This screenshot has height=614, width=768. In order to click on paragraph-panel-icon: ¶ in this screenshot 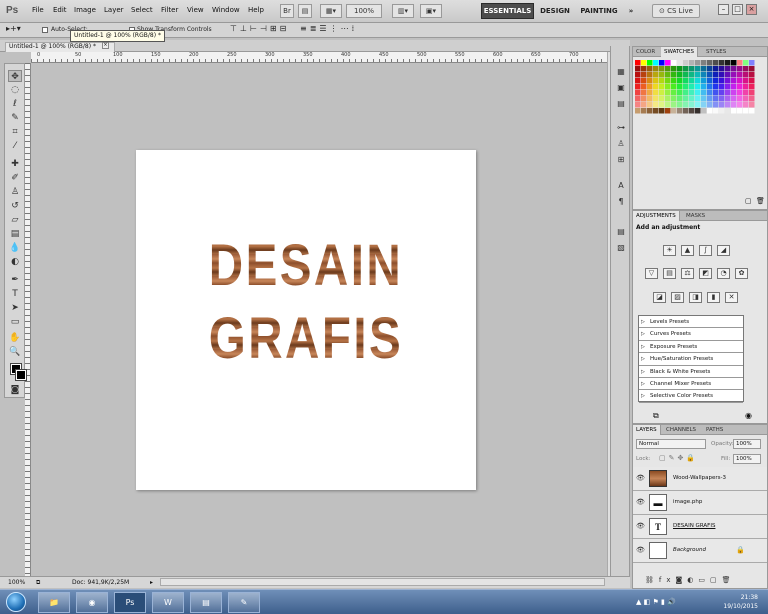, I will do `click(621, 202)`.